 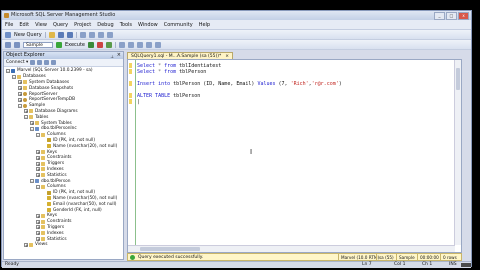 What do you see at coordinates (100, 44) in the screenshot?
I see `cancel-query-icon` at bounding box center [100, 44].